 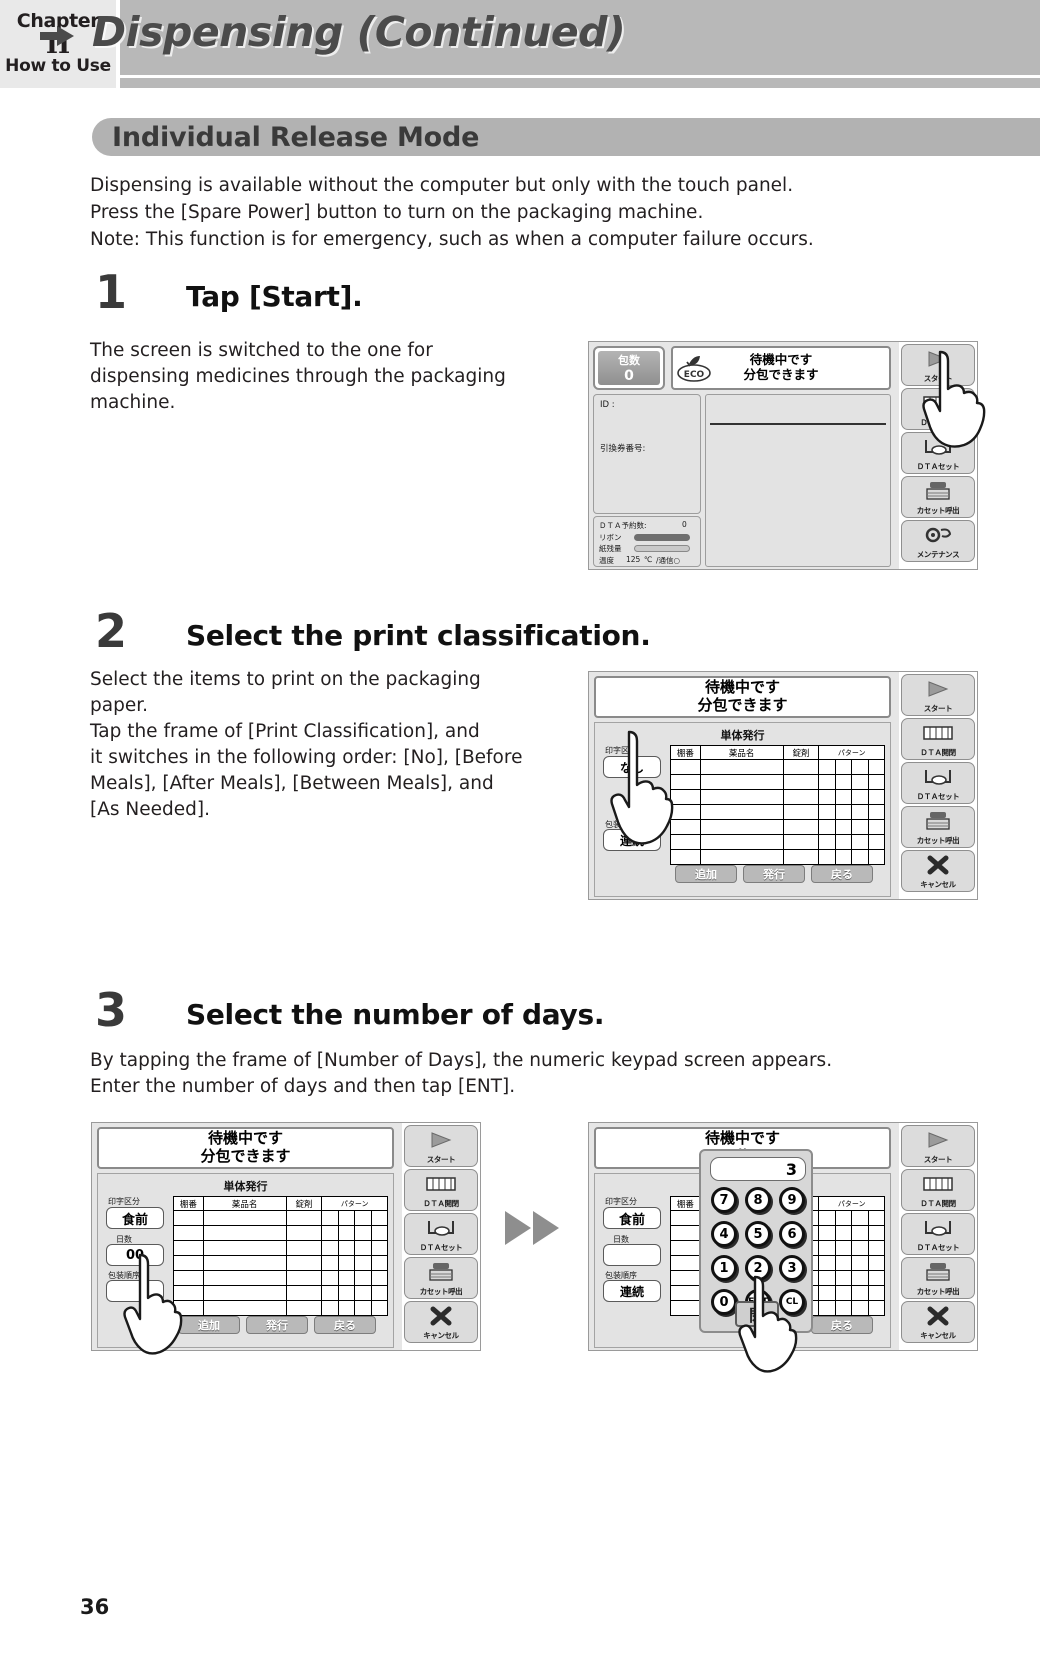 What do you see at coordinates (359, 32) in the screenshot?
I see `page-title: Dispensing (Continued)` at bounding box center [359, 32].